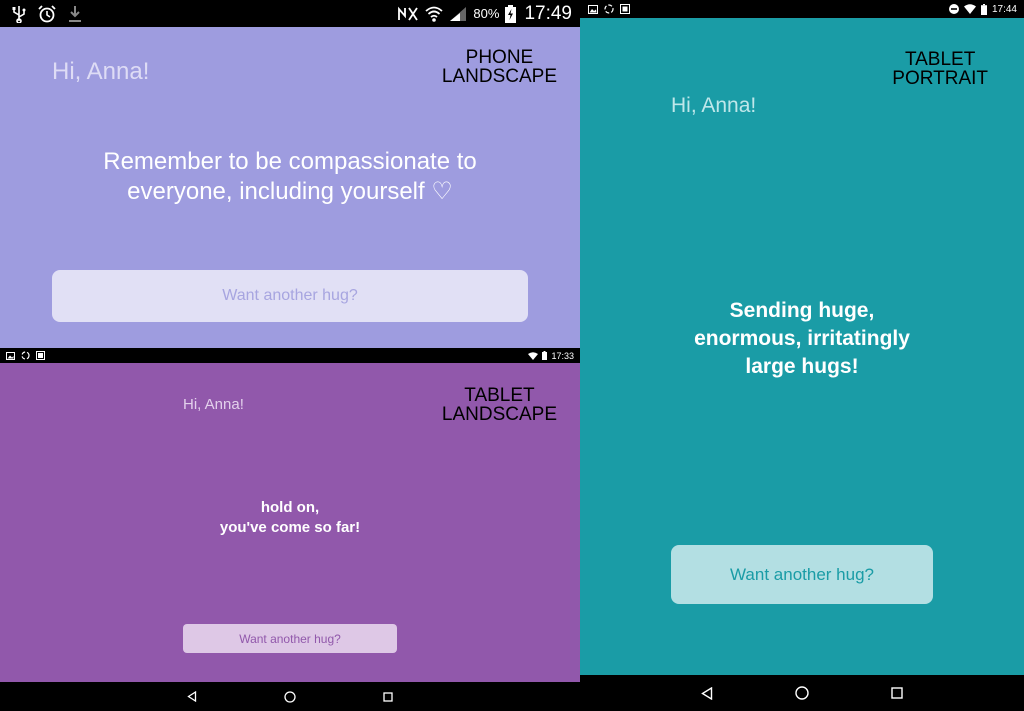 This screenshot has height=711, width=1024. What do you see at coordinates (290, 161) in the screenshot?
I see `message-line: Remember to be compassionate to` at bounding box center [290, 161].